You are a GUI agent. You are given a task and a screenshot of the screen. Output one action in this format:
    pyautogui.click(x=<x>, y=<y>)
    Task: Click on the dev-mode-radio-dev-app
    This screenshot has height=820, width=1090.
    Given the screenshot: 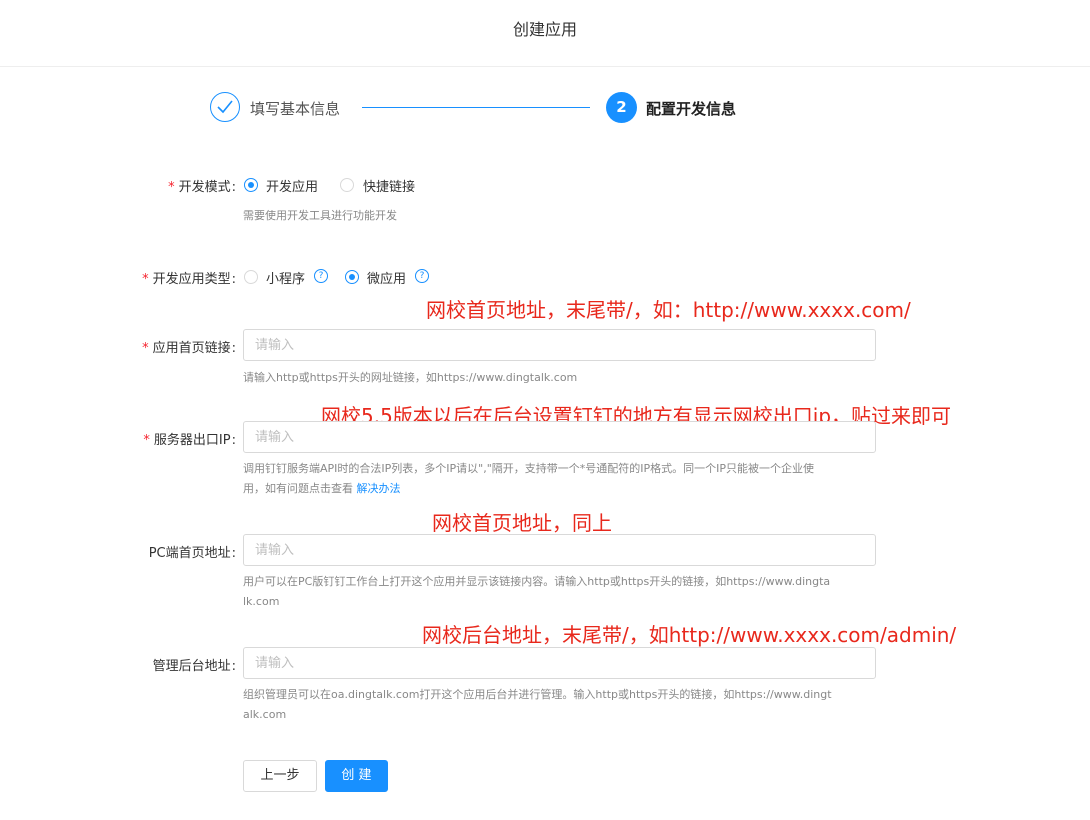 What is the action you would take?
    pyautogui.click(x=251, y=185)
    